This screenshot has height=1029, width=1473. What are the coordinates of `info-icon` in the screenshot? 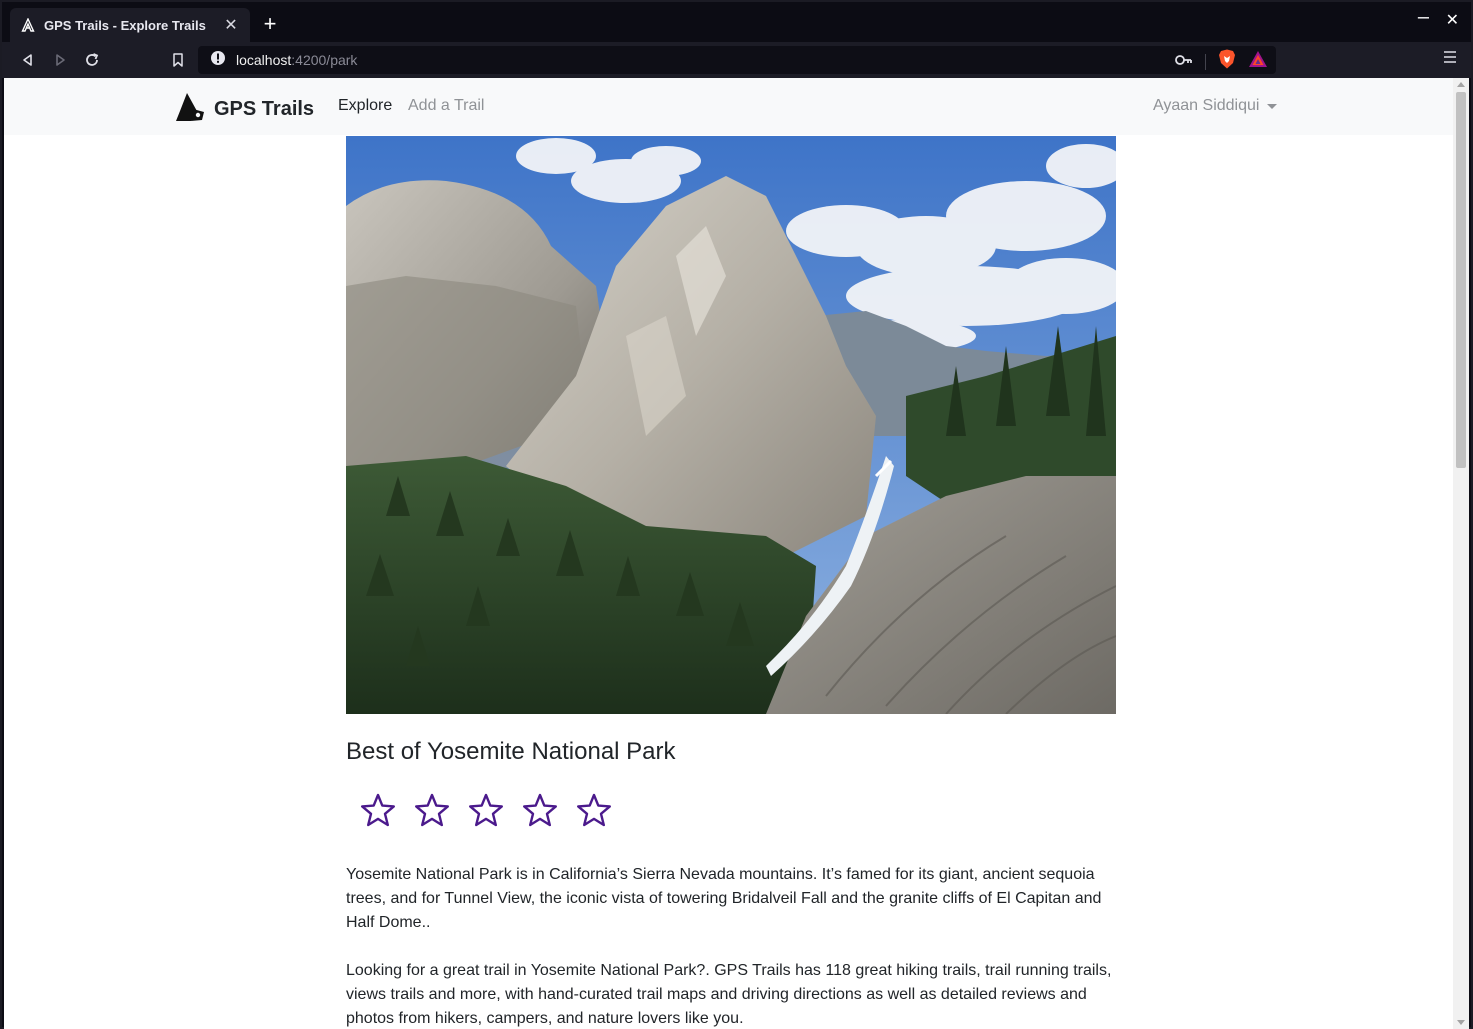 It's located at (218, 60).